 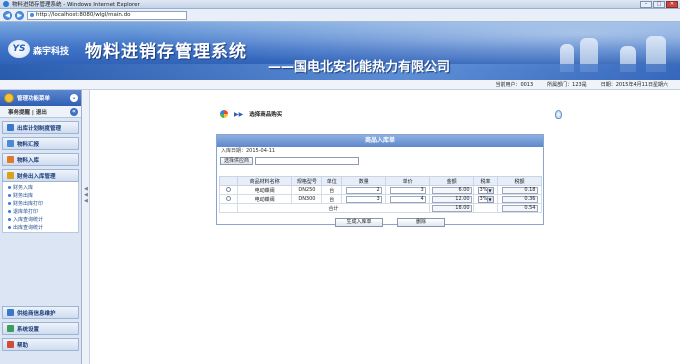 What do you see at coordinates (519, 190) in the screenshot?
I see `cell-tax-wrap: 0.18` at bounding box center [519, 190].